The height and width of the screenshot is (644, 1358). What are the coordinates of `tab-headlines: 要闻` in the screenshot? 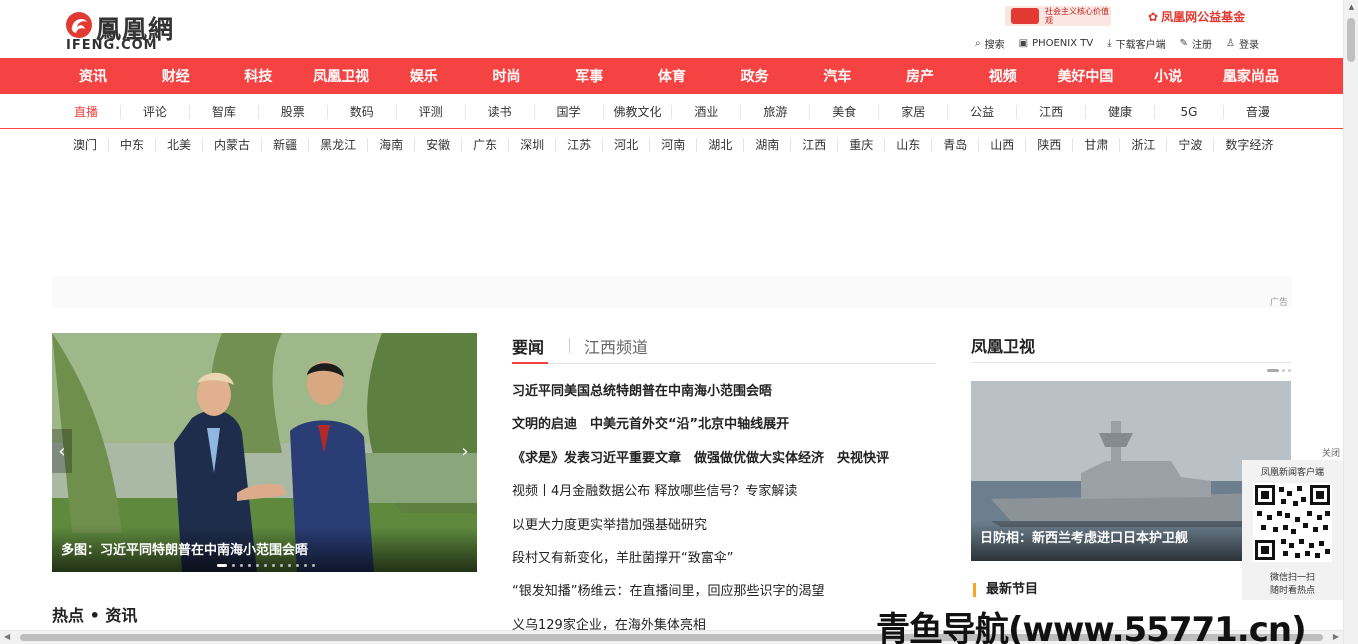 It's located at (528, 346).